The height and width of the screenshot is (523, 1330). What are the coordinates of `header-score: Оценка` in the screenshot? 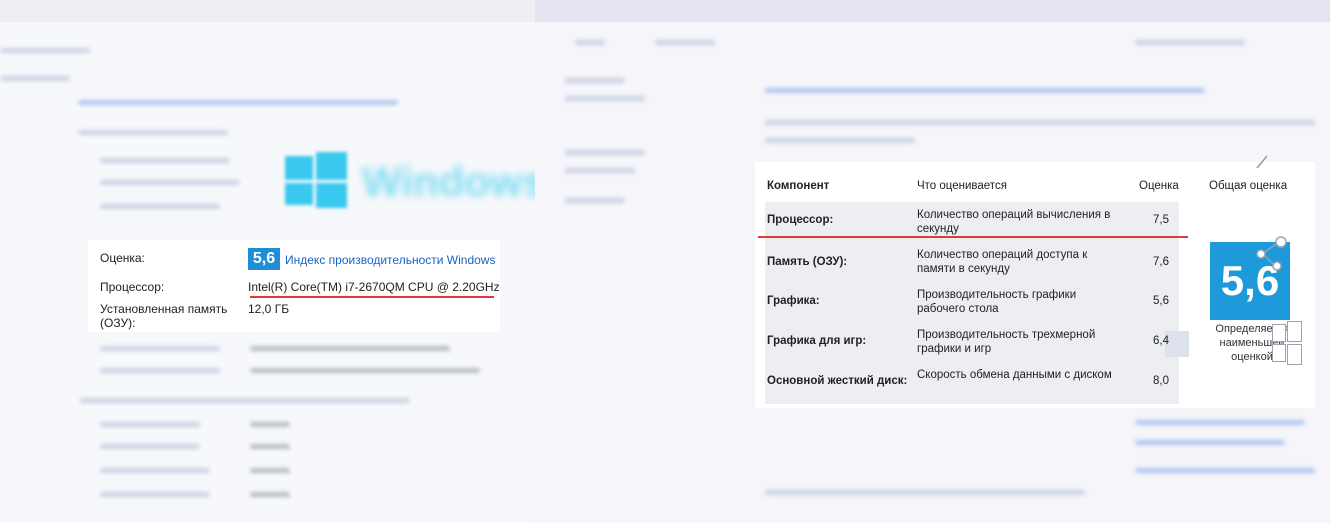 It's located at (1159, 186).